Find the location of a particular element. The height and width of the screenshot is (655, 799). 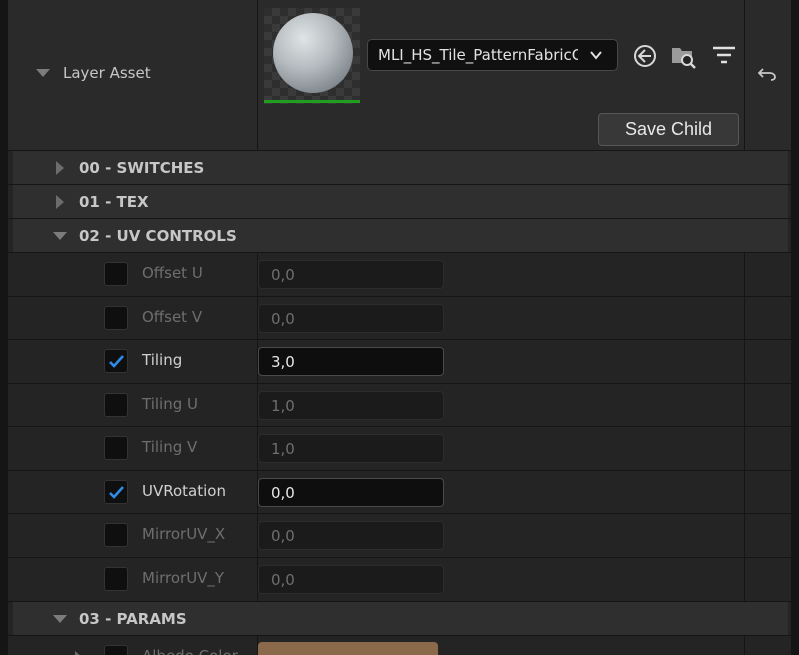

param-row-mirror-uv-y: MirrorUV_Y 0,0 is located at coordinates (400, 579).